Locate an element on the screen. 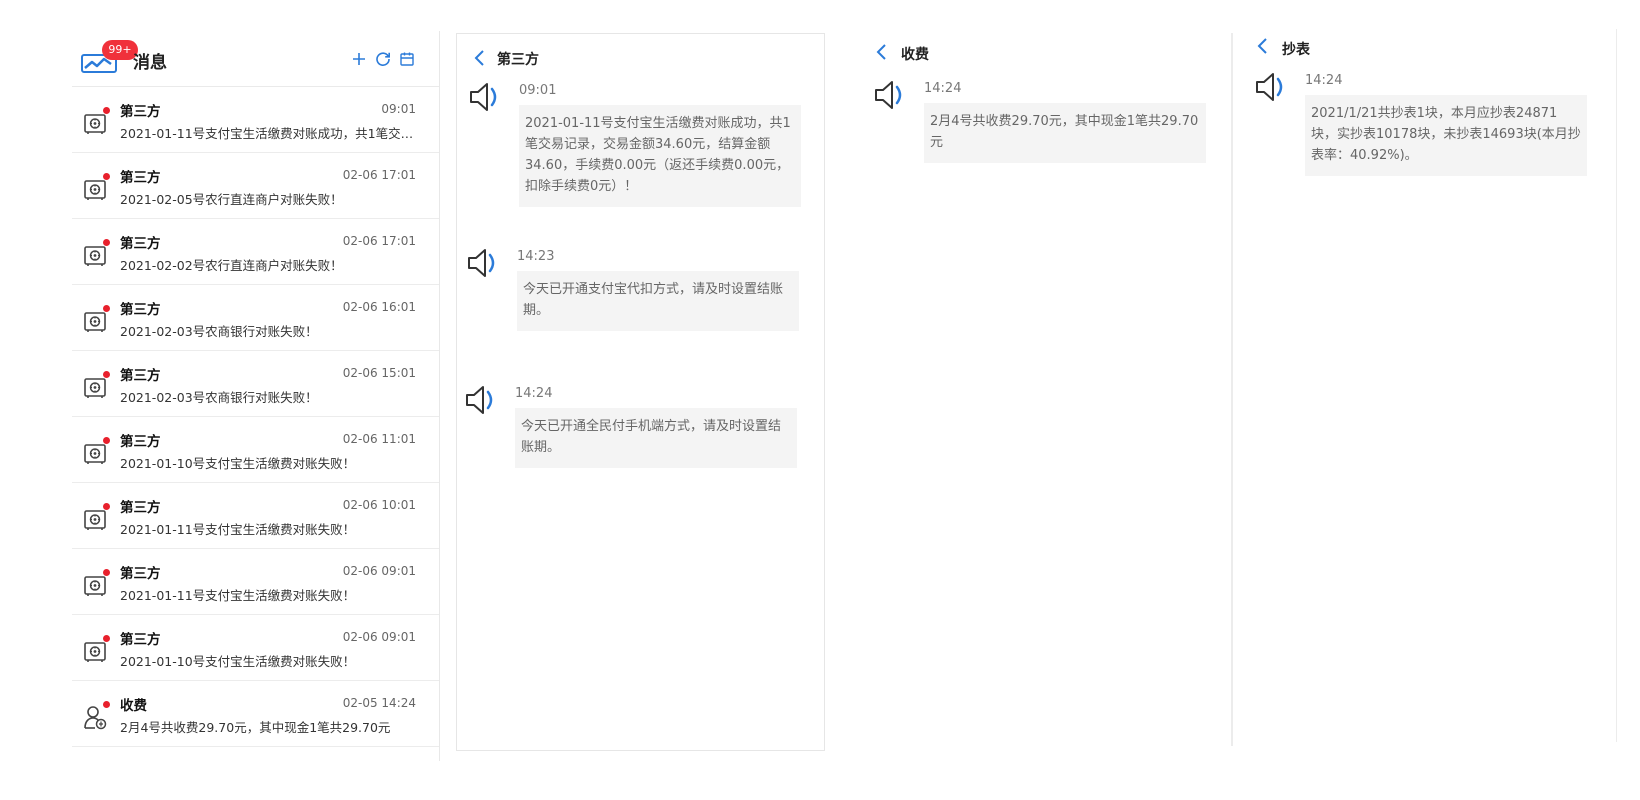 The image size is (1640, 800). refresh-icon is located at coordinates (383, 59).